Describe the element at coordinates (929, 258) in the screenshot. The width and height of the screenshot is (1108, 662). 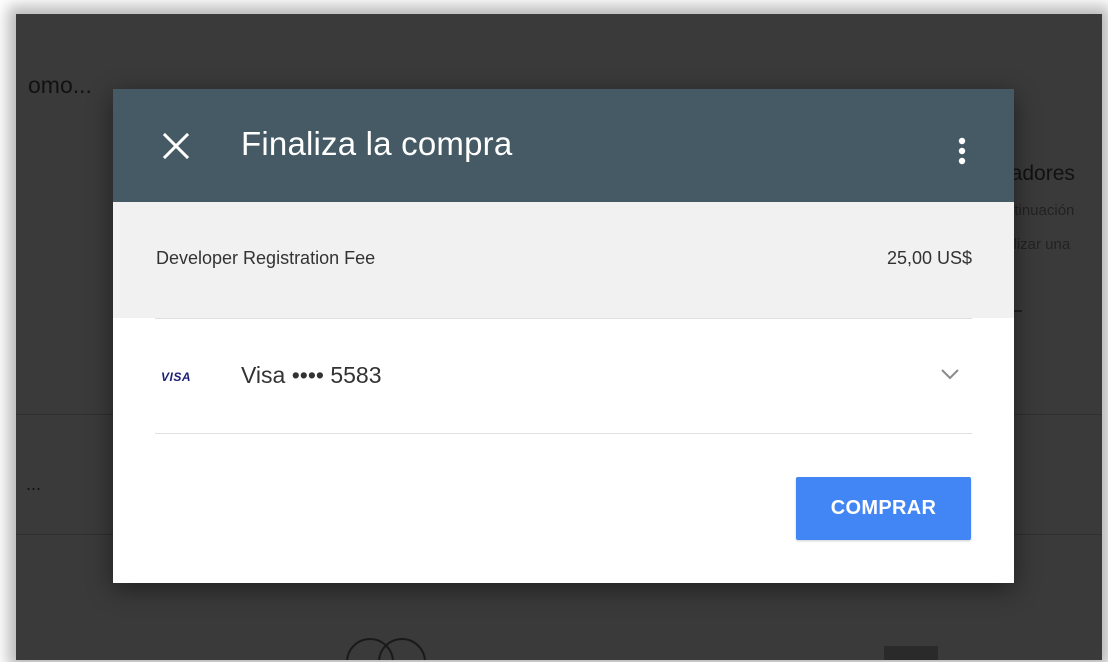
I see `item-amount: 25,00 US$` at that location.